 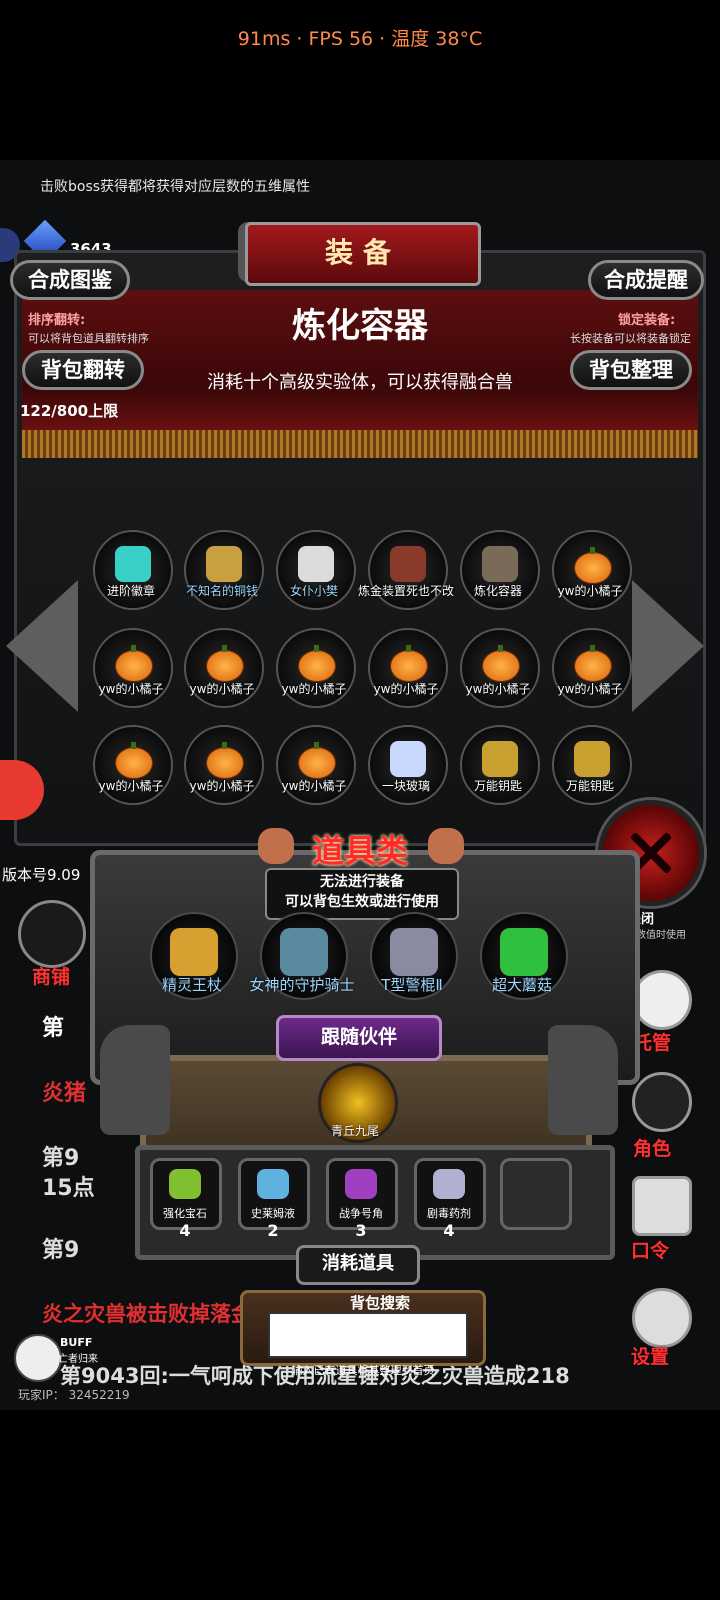 I want to click on gear-icon, so click(x=662, y=1318).